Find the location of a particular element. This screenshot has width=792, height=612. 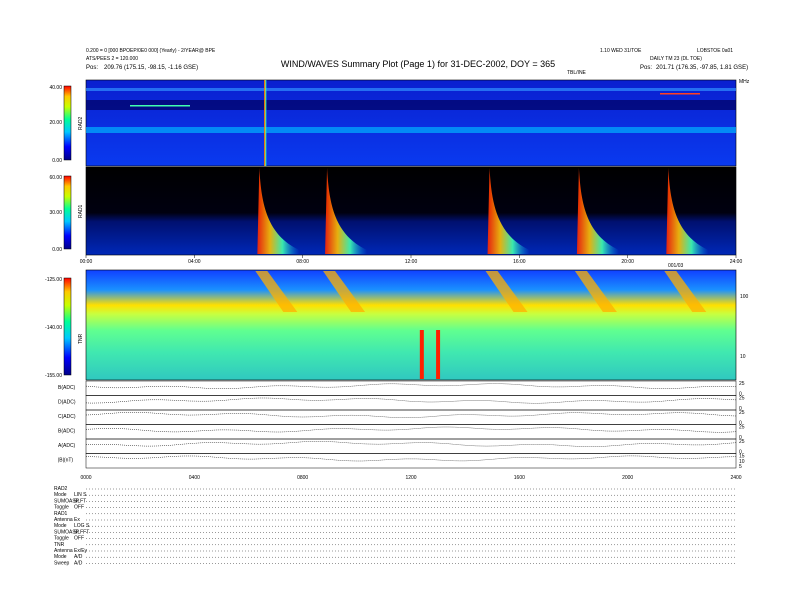

x-axis-bottom: 0000 0400 0800 1200 1600 2000 2400 is located at coordinates (410, 478).